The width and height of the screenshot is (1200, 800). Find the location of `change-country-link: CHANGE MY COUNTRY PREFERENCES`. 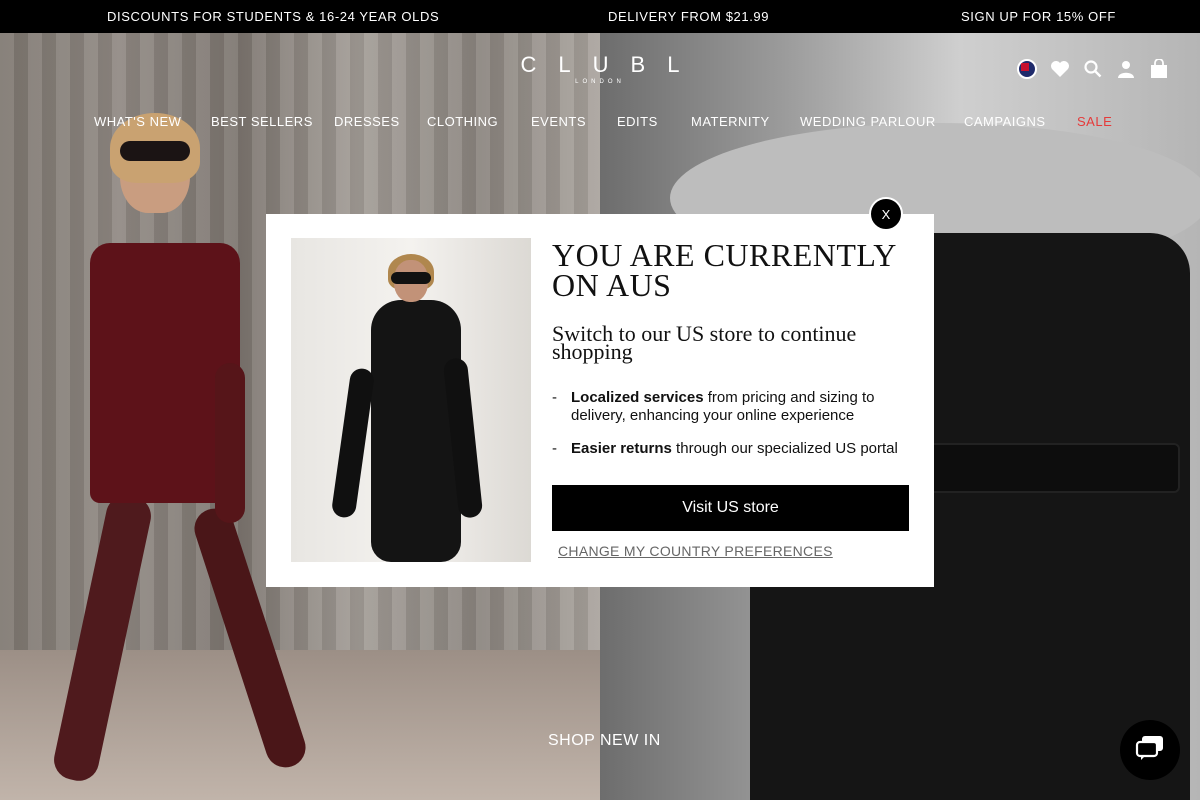

change-country-link: CHANGE MY COUNTRY PREFERENCES is located at coordinates (695, 551).